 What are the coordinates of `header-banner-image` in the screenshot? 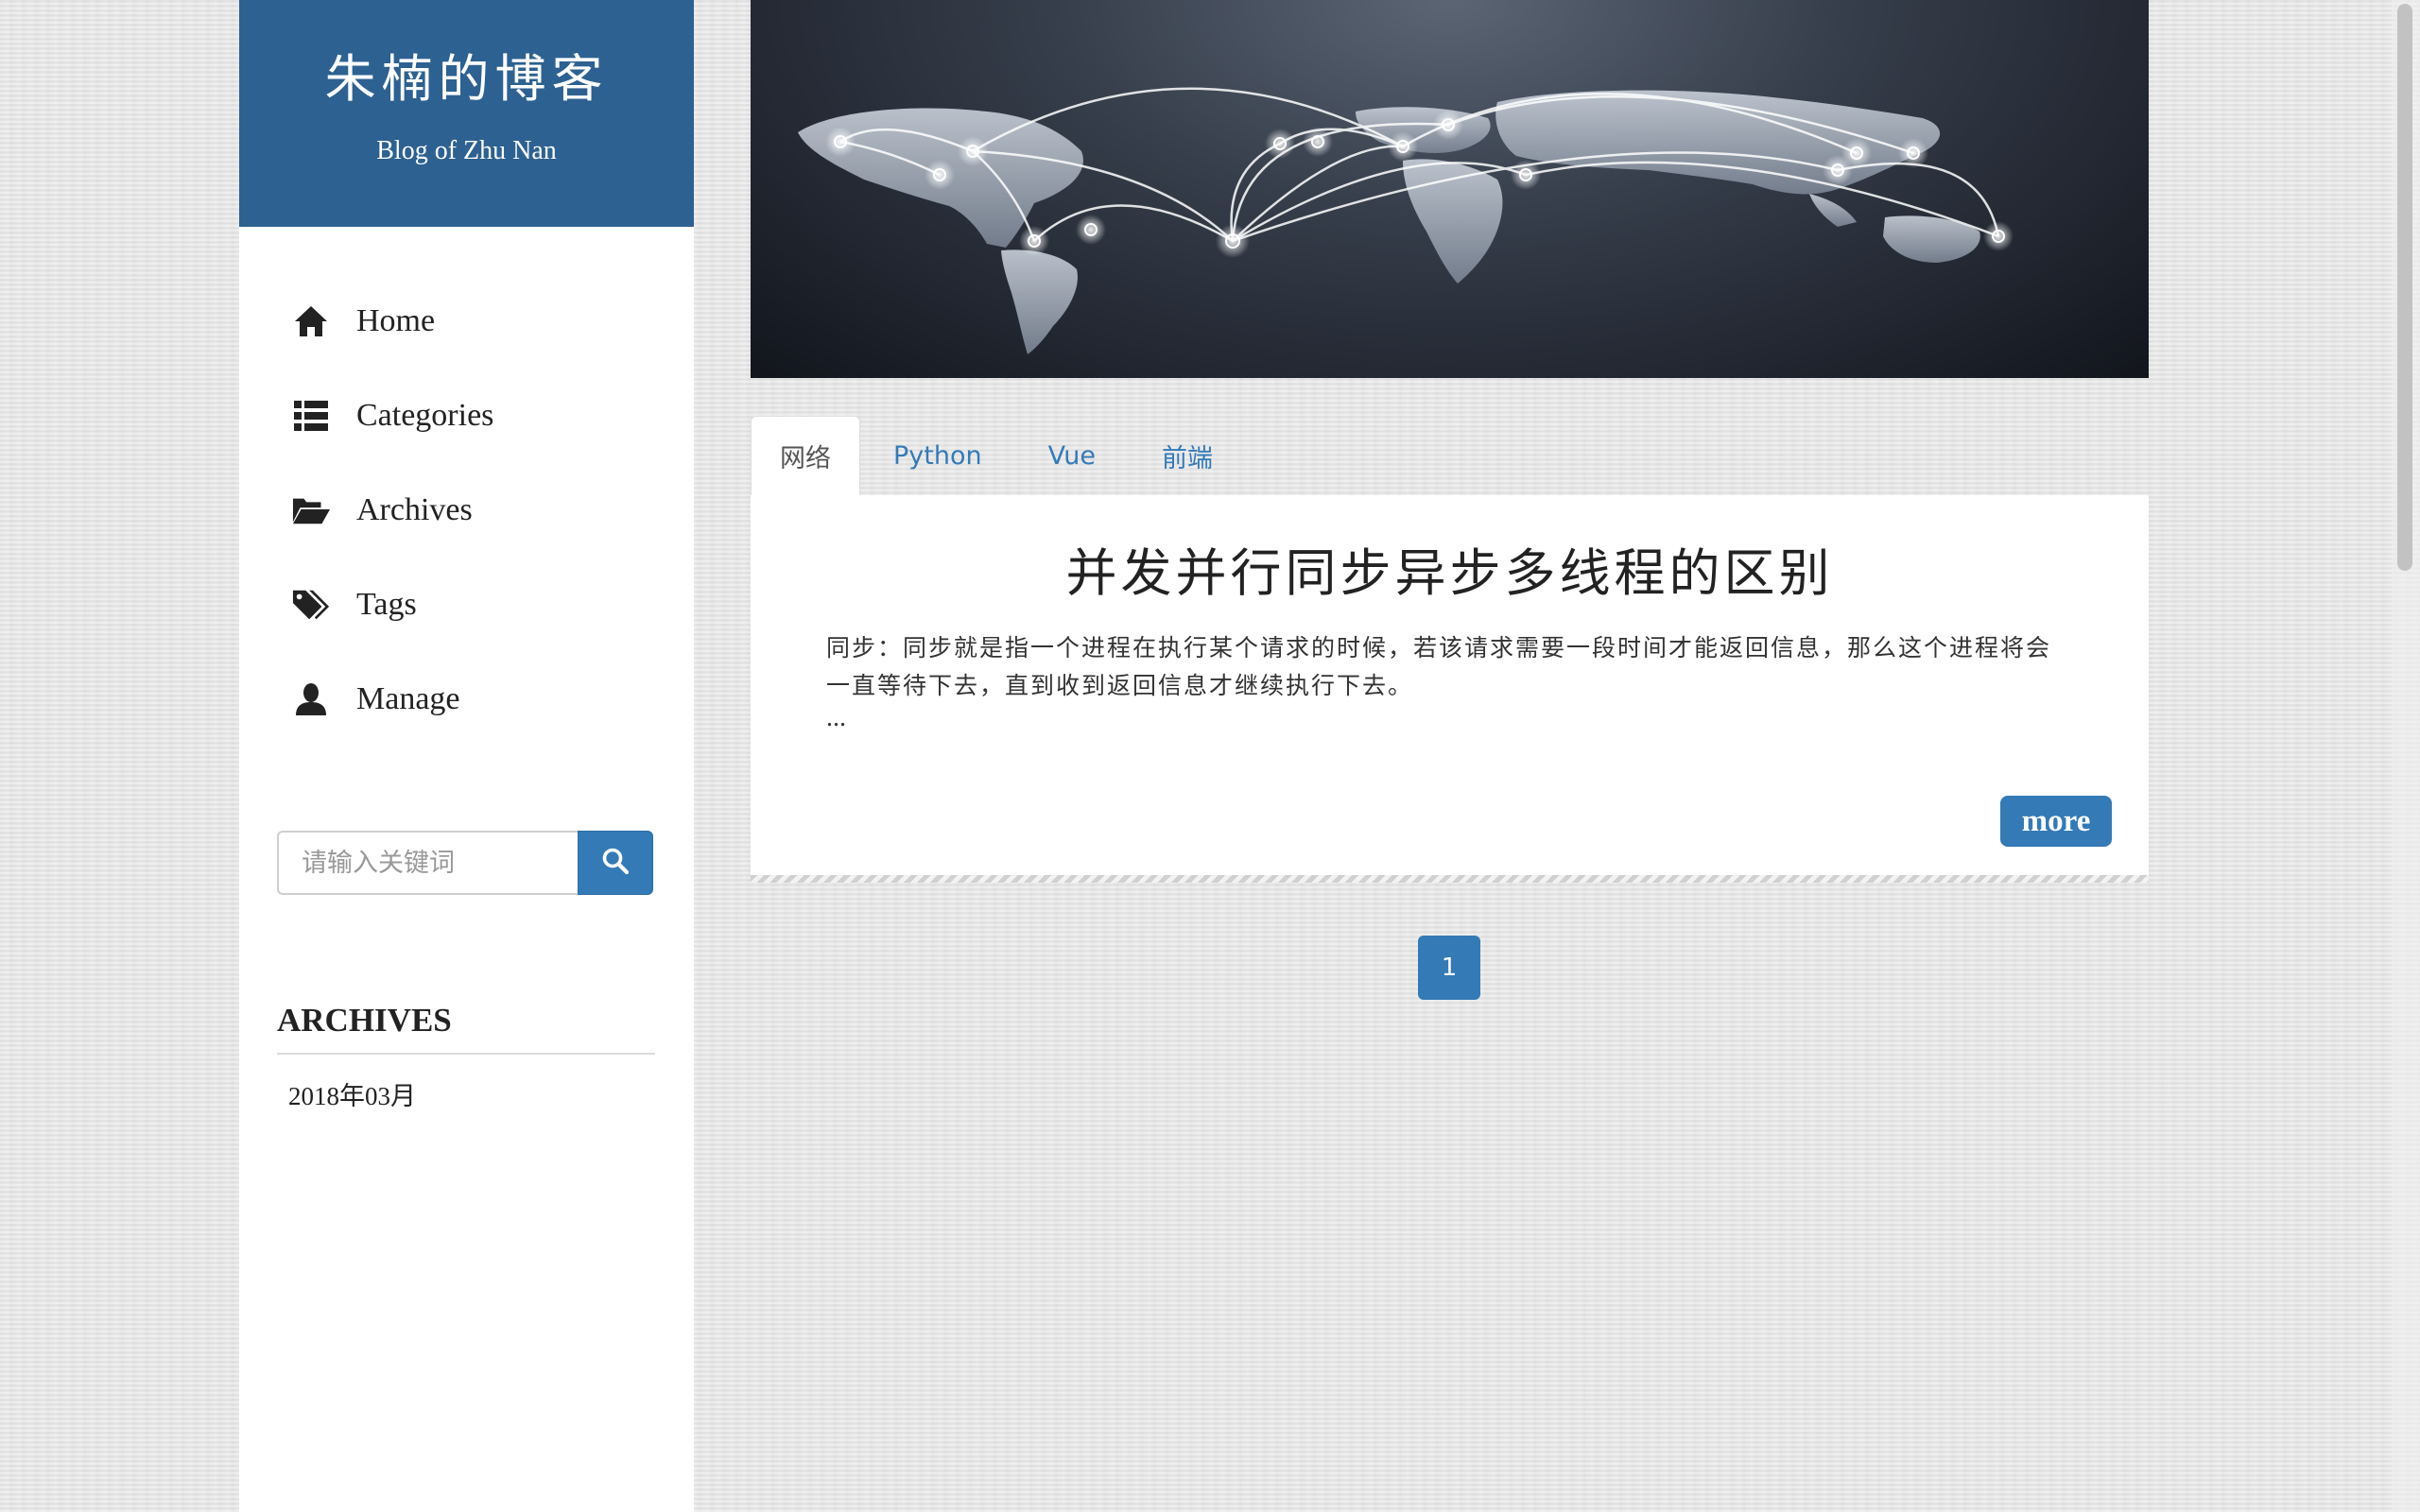 It's located at (1450, 189).